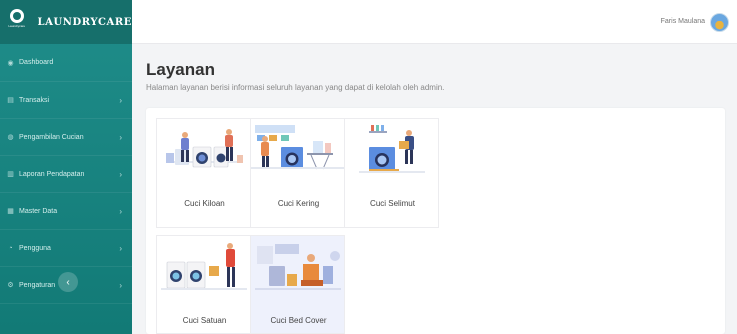 The width and height of the screenshot is (737, 334). Describe the element at coordinates (51, 137) in the screenshot. I see `sidebar-item-label: Pengambilan Cucian` at that location.